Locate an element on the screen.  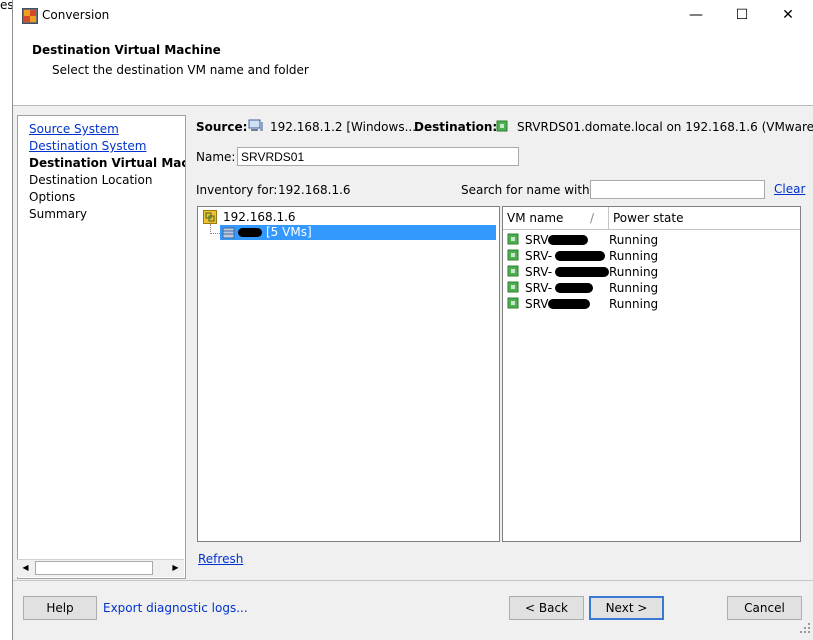
title-bar: Conversion — ☐ ✕ is located at coordinates (413, 16).